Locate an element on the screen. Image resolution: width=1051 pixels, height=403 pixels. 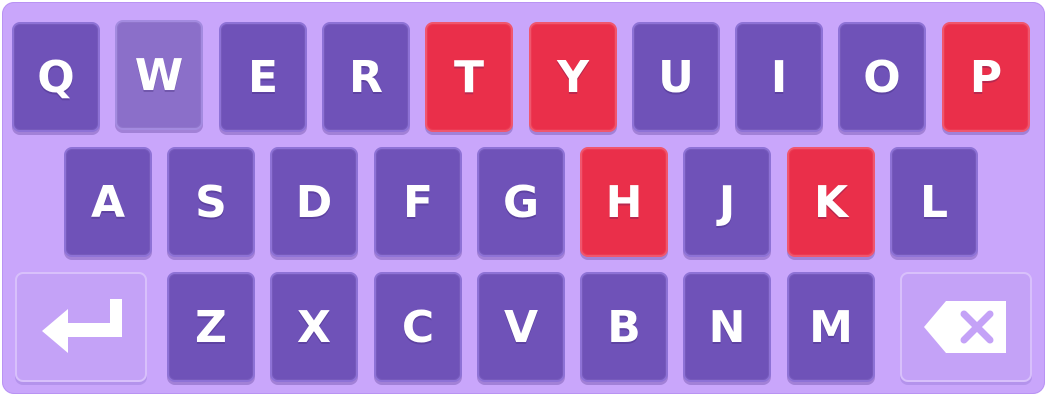
key-label: R is located at coordinates (366, 77).